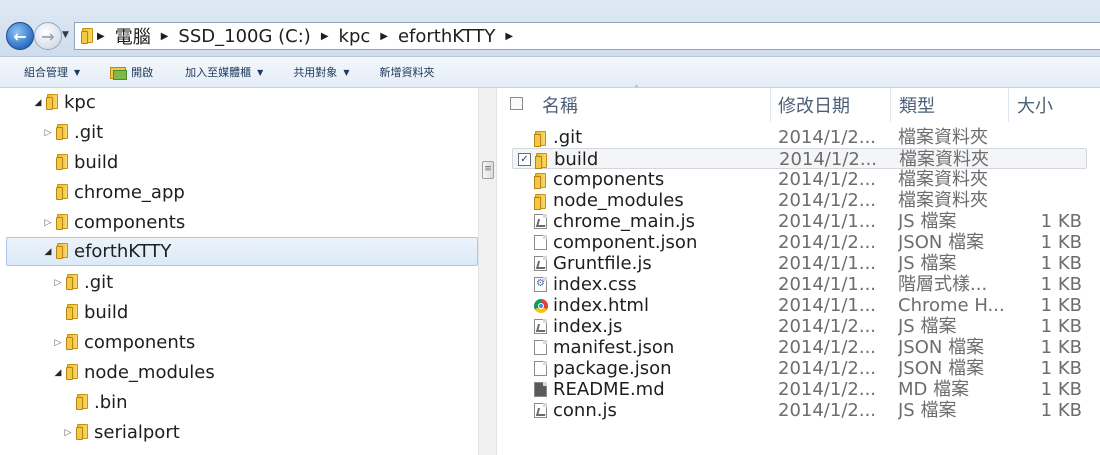 This screenshot has width=1100, height=455. What do you see at coordinates (239, 402) in the screenshot?
I see `tree-item-bin: .bin` at bounding box center [239, 402].